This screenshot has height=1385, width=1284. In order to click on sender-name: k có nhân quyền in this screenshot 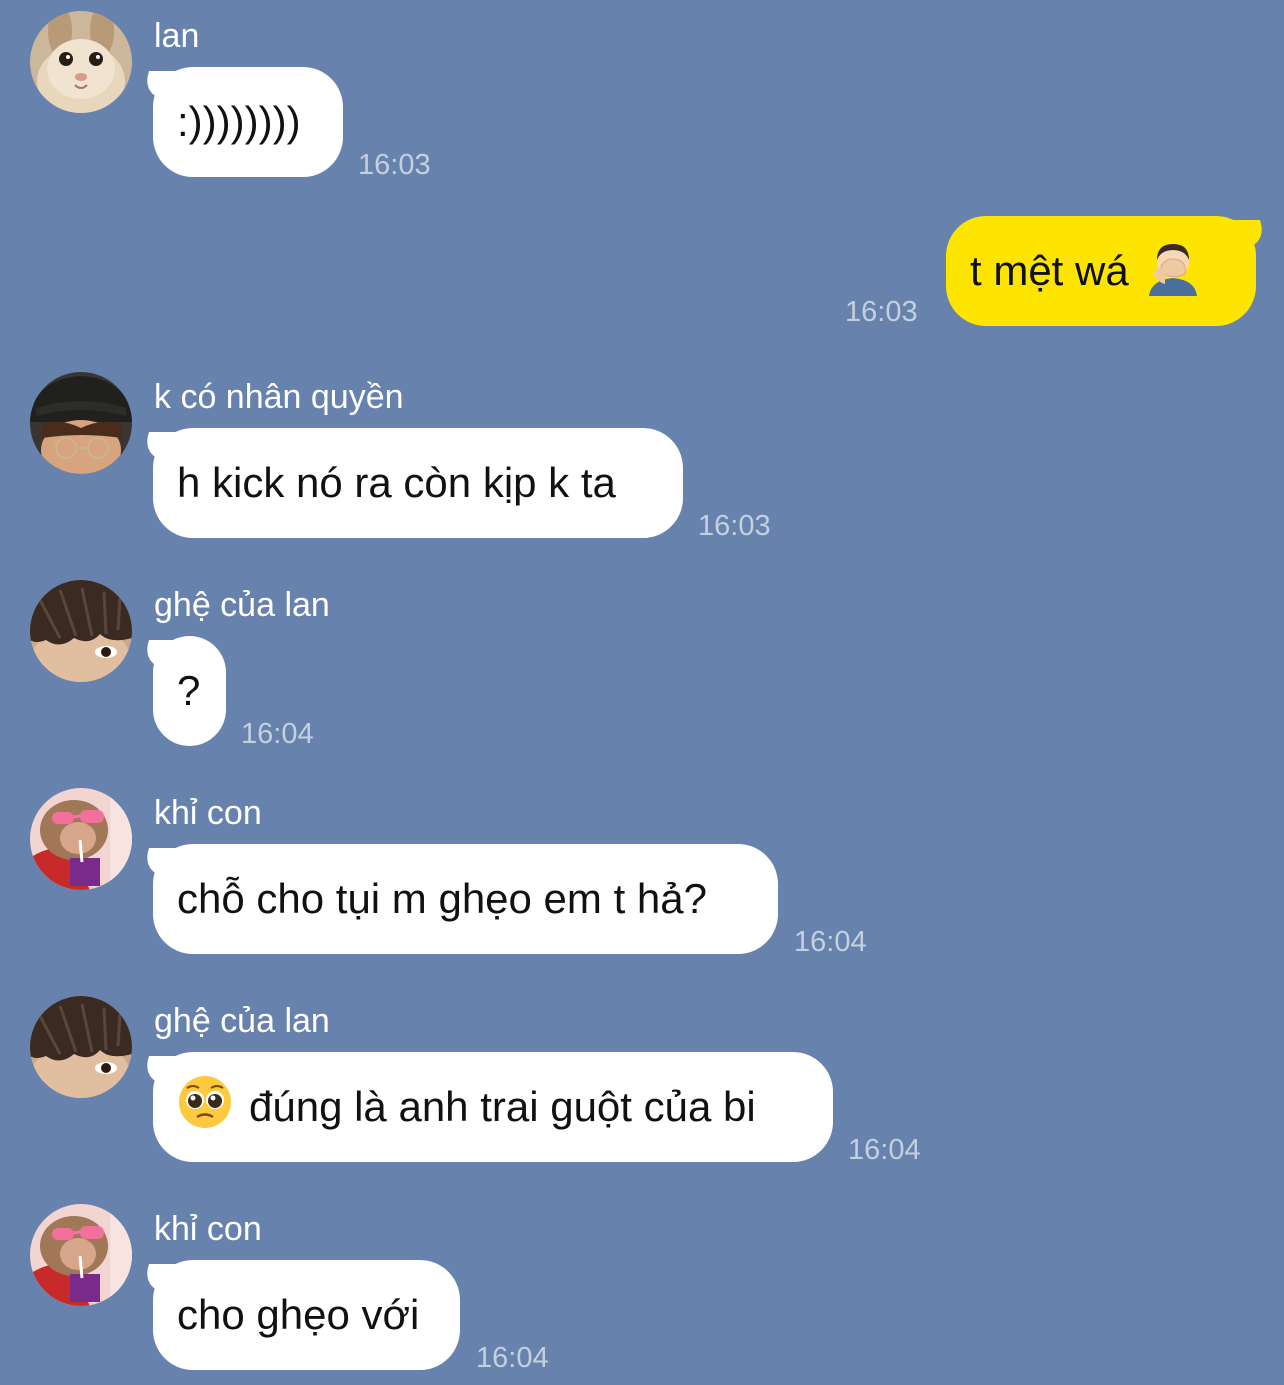, I will do `click(279, 397)`.